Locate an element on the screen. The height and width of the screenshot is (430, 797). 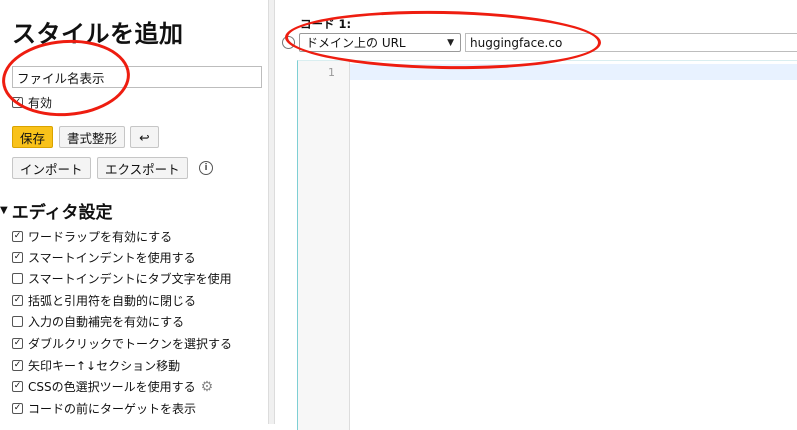
editor-settings-header: ▼ エディタ設定 is located at coordinates (56, 210).